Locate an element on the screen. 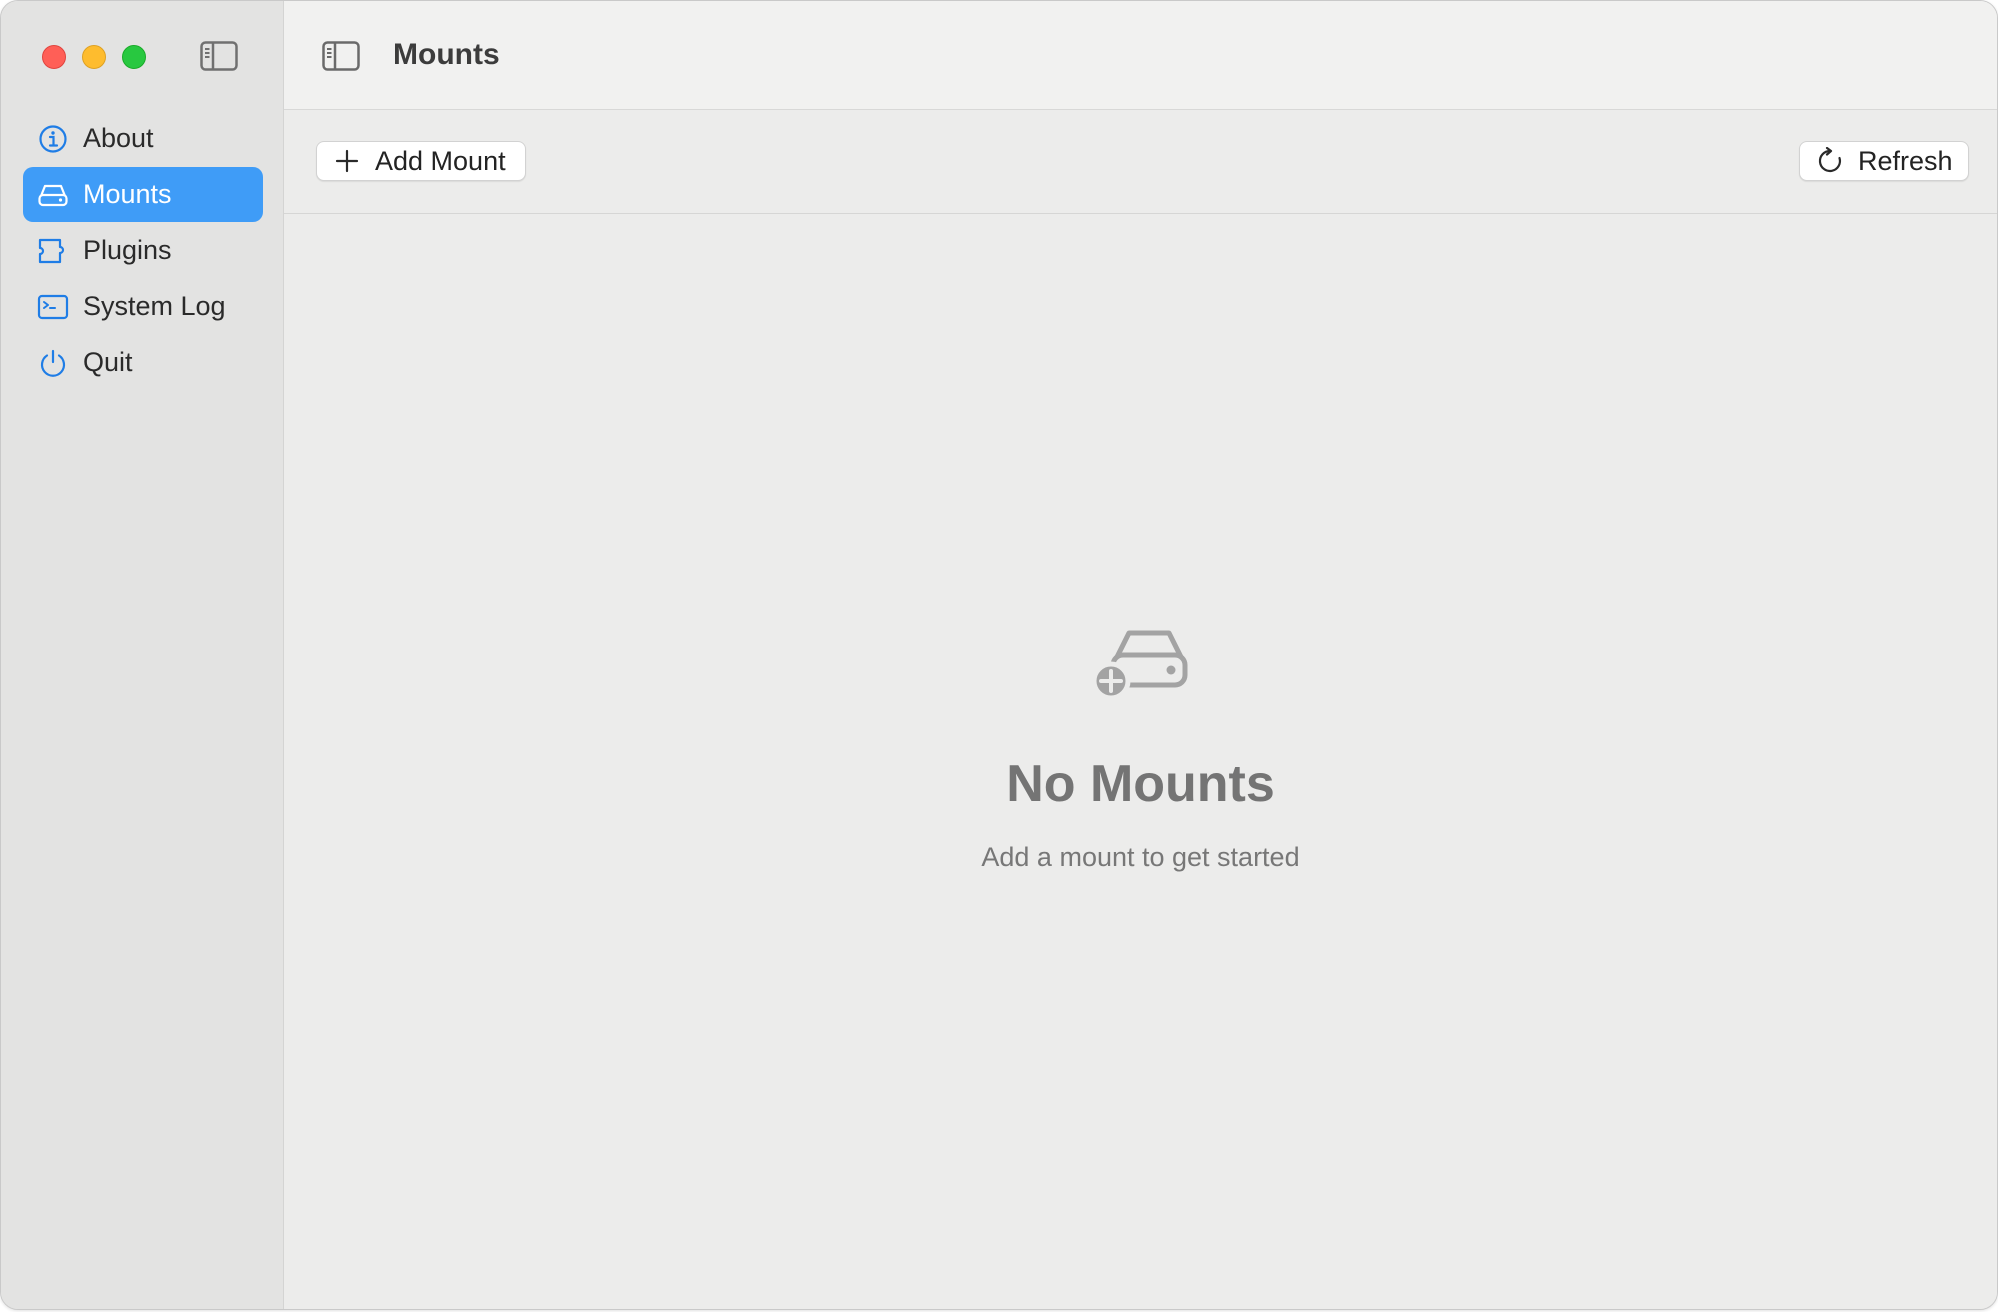 This screenshot has height=1312, width=1998. drive-add-icon is located at coordinates (1141, 661).